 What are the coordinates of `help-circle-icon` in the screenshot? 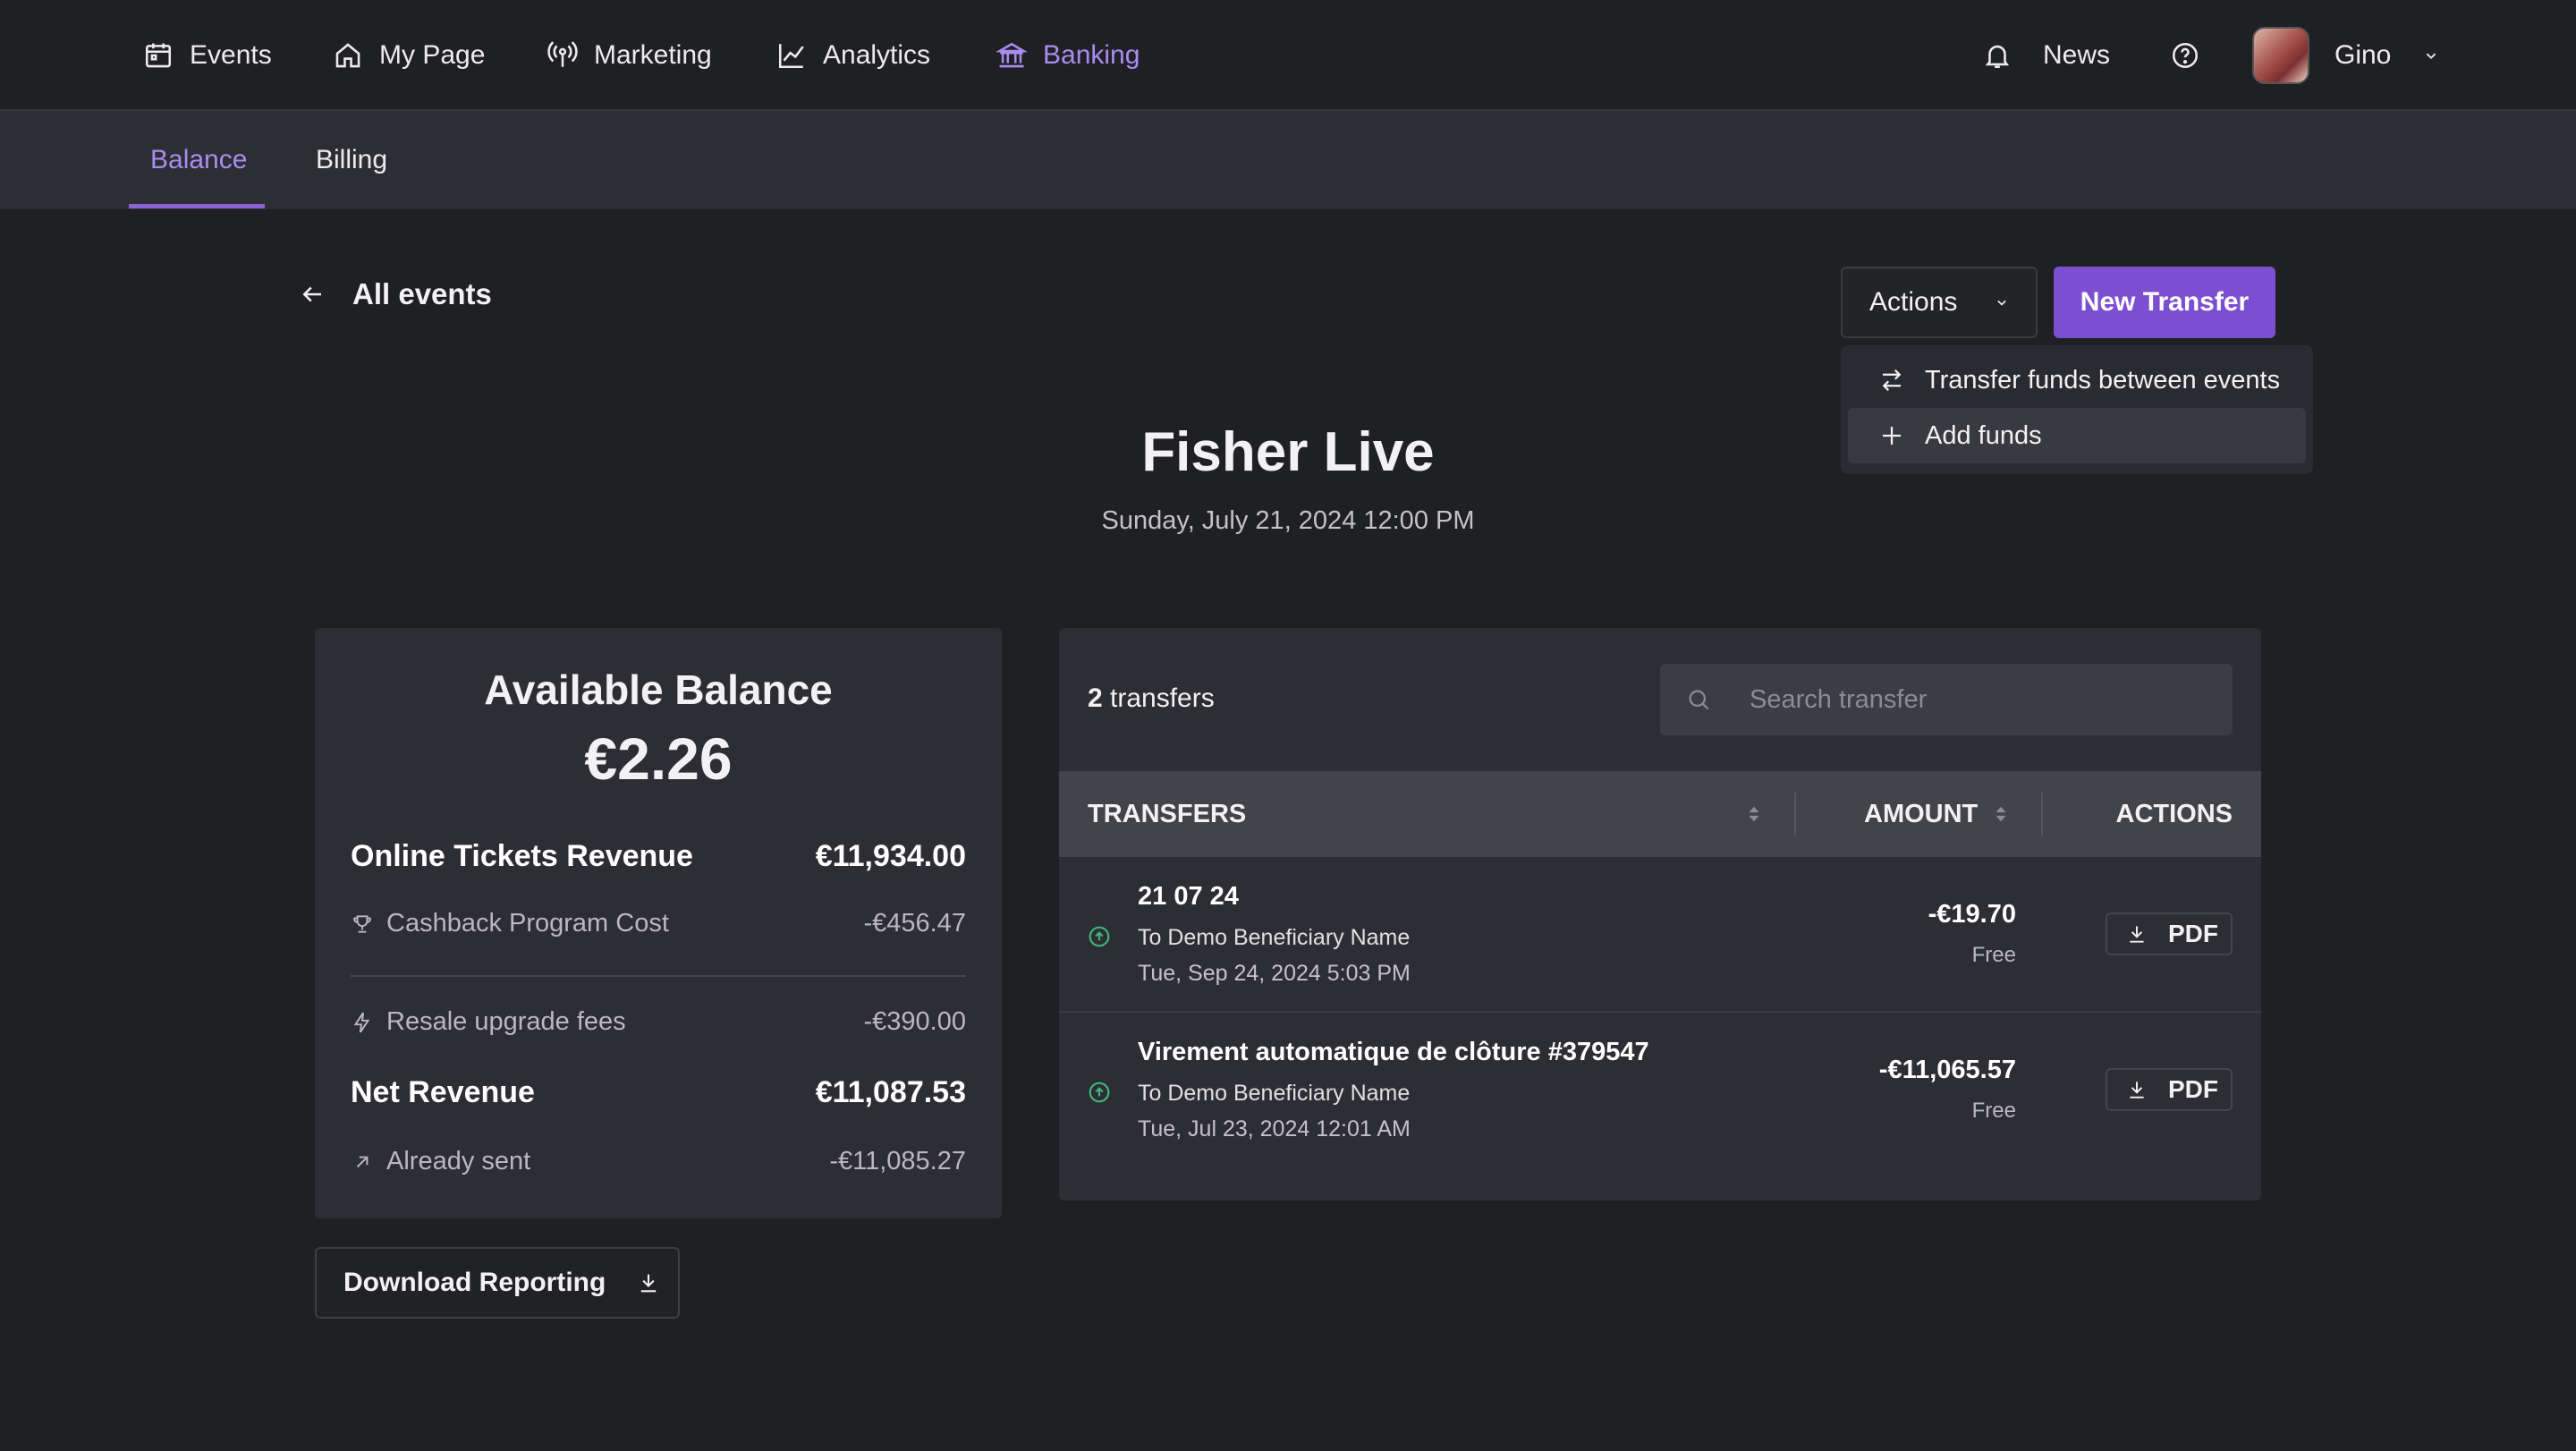 It's located at (2185, 55).